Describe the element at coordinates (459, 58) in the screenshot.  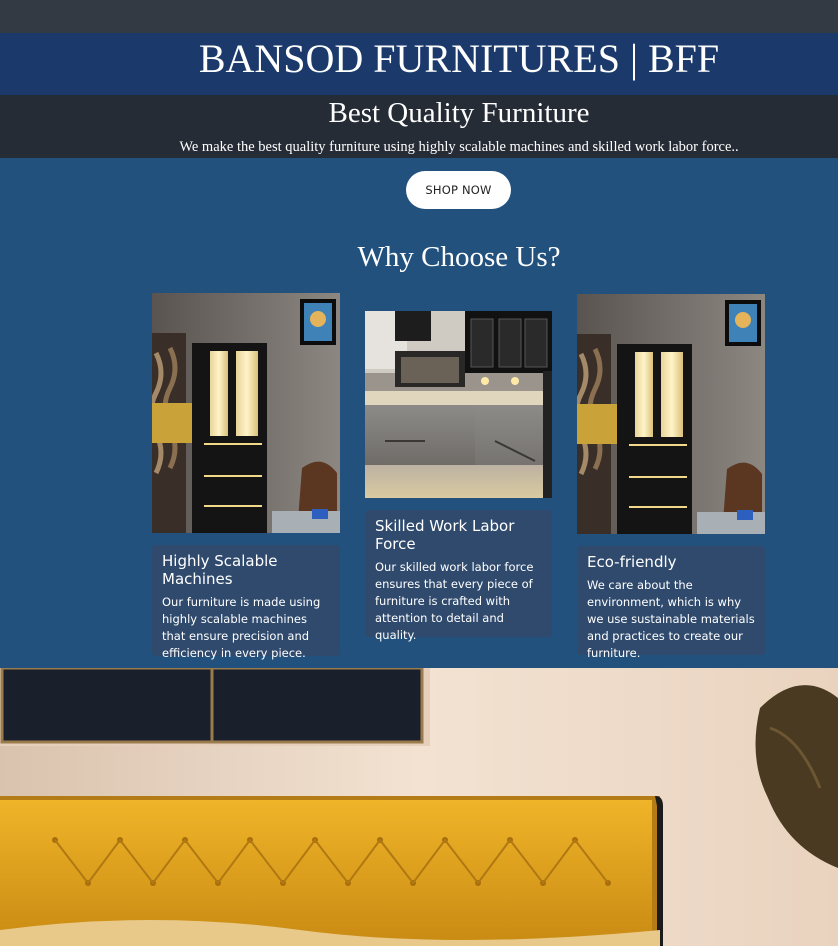
I see `brand-title: BANSOD FURNITURES | BFF` at that location.